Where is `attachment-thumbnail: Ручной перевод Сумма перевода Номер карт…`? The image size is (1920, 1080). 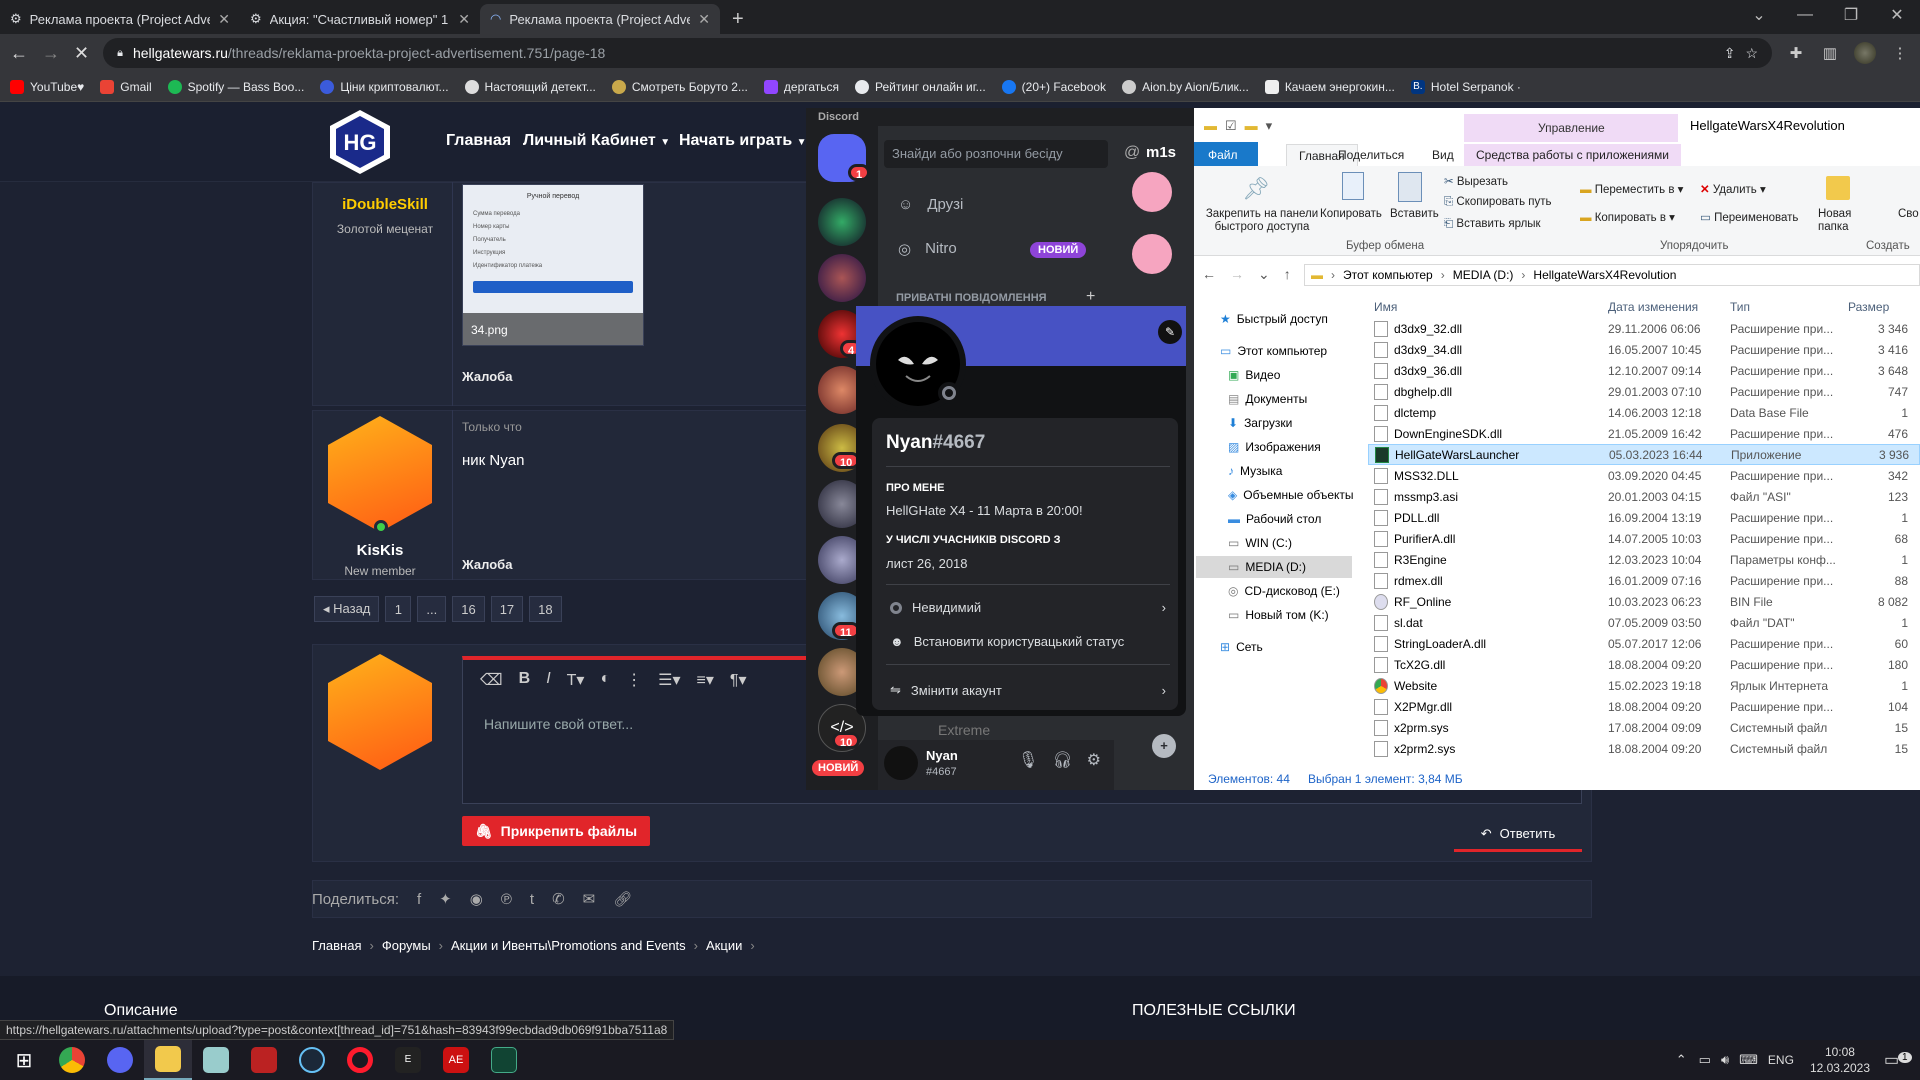
attachment-thumbnail: Ручной перевод Сумма перевода Номер карт… is located at coordinates (553, 265).